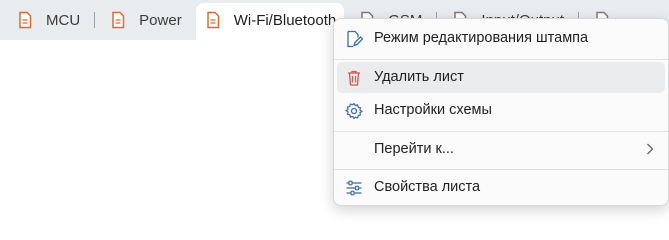  I want to click on menu-item-label: Свойства листа, so click(427, 187).